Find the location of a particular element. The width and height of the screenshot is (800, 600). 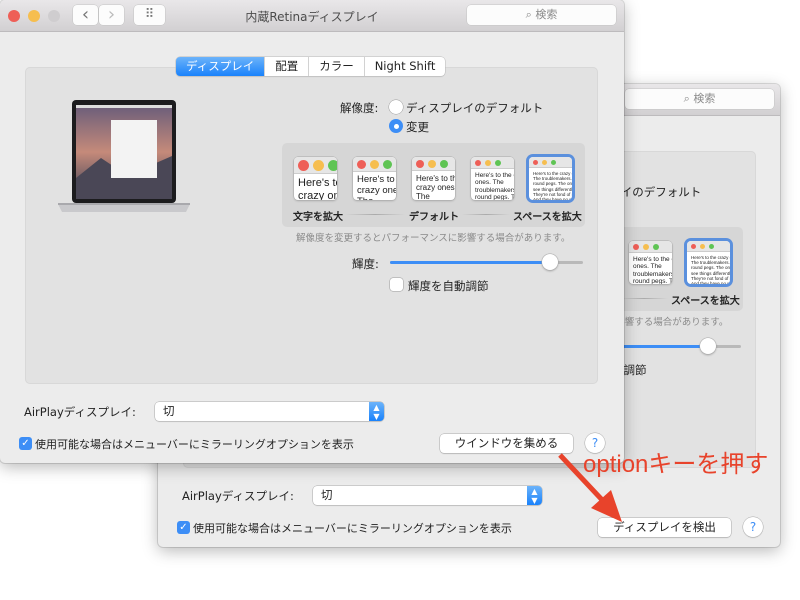

option-key-annotation: optionキーを押す is located at coordinates (676, 464).